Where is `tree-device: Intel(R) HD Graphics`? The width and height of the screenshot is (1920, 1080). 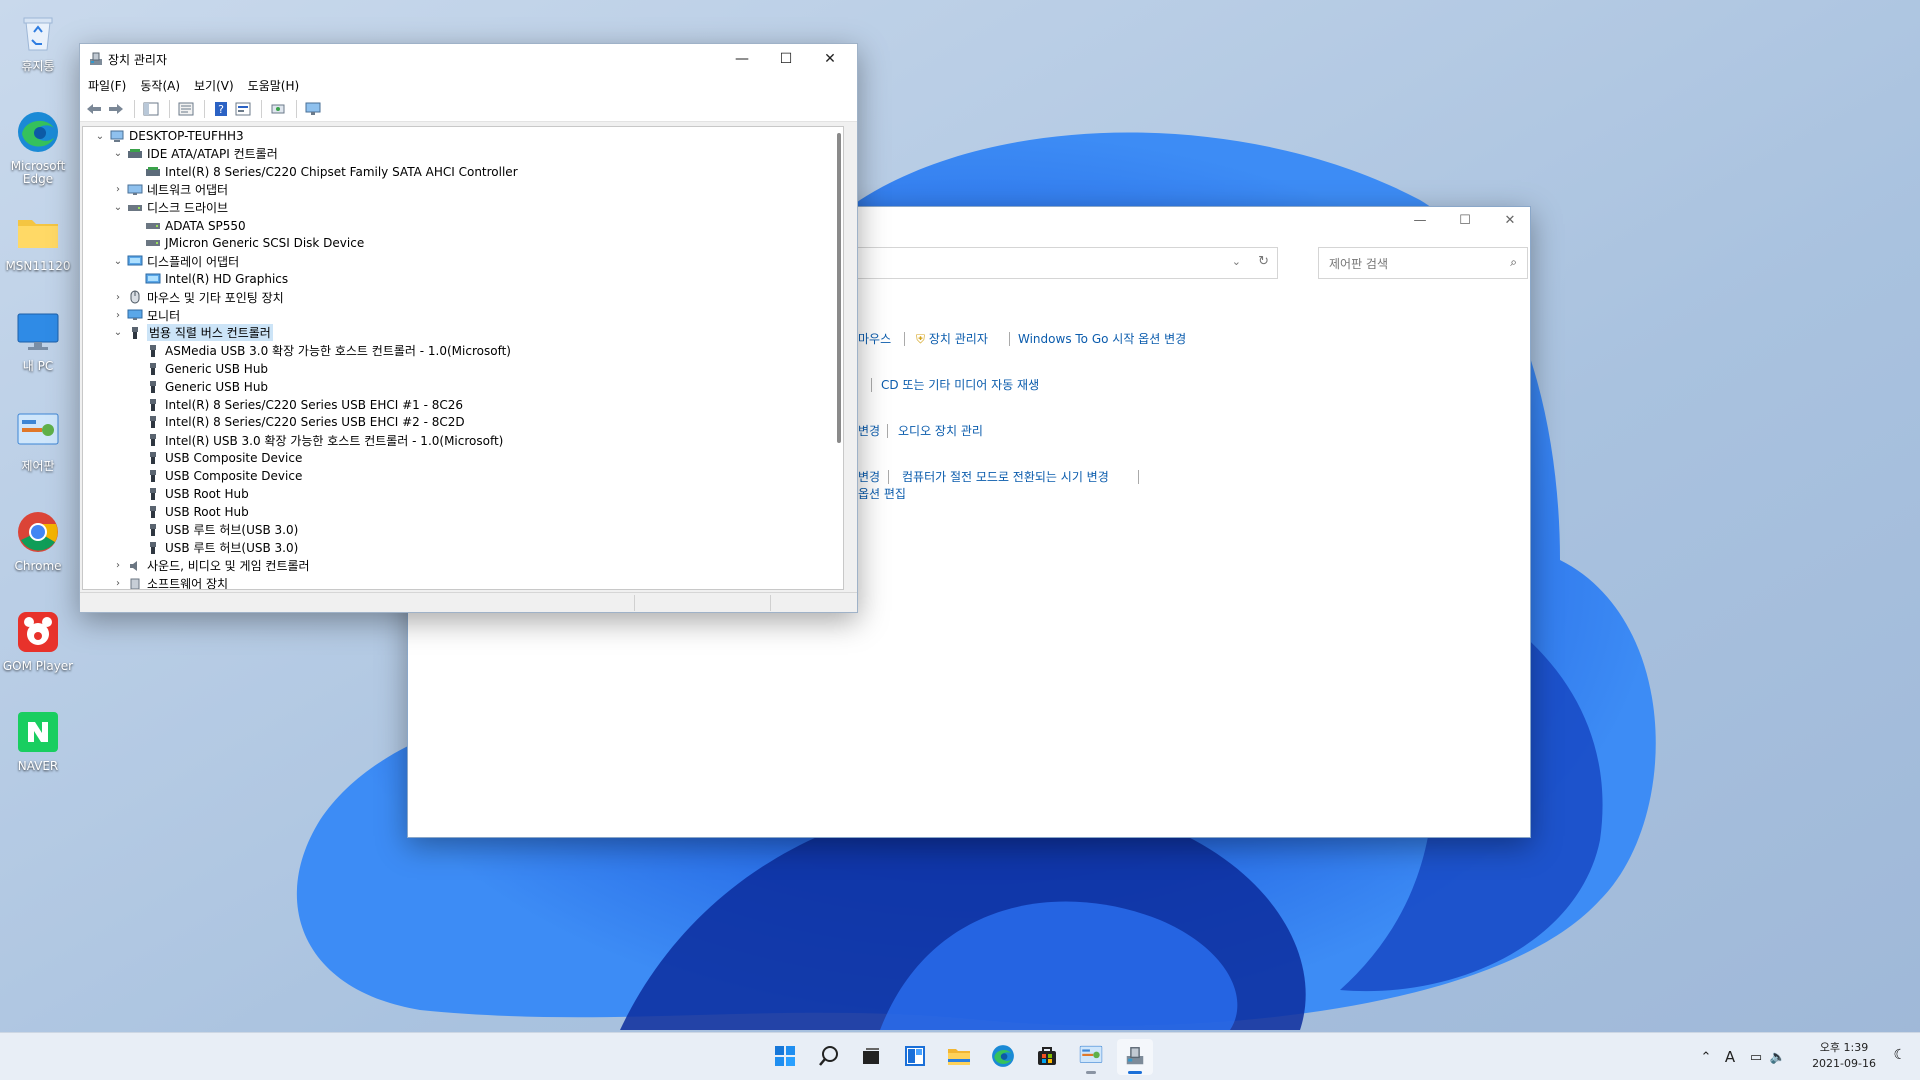
tree-device: Intel(R) HD Graphics is located at coordinates (208, 279).